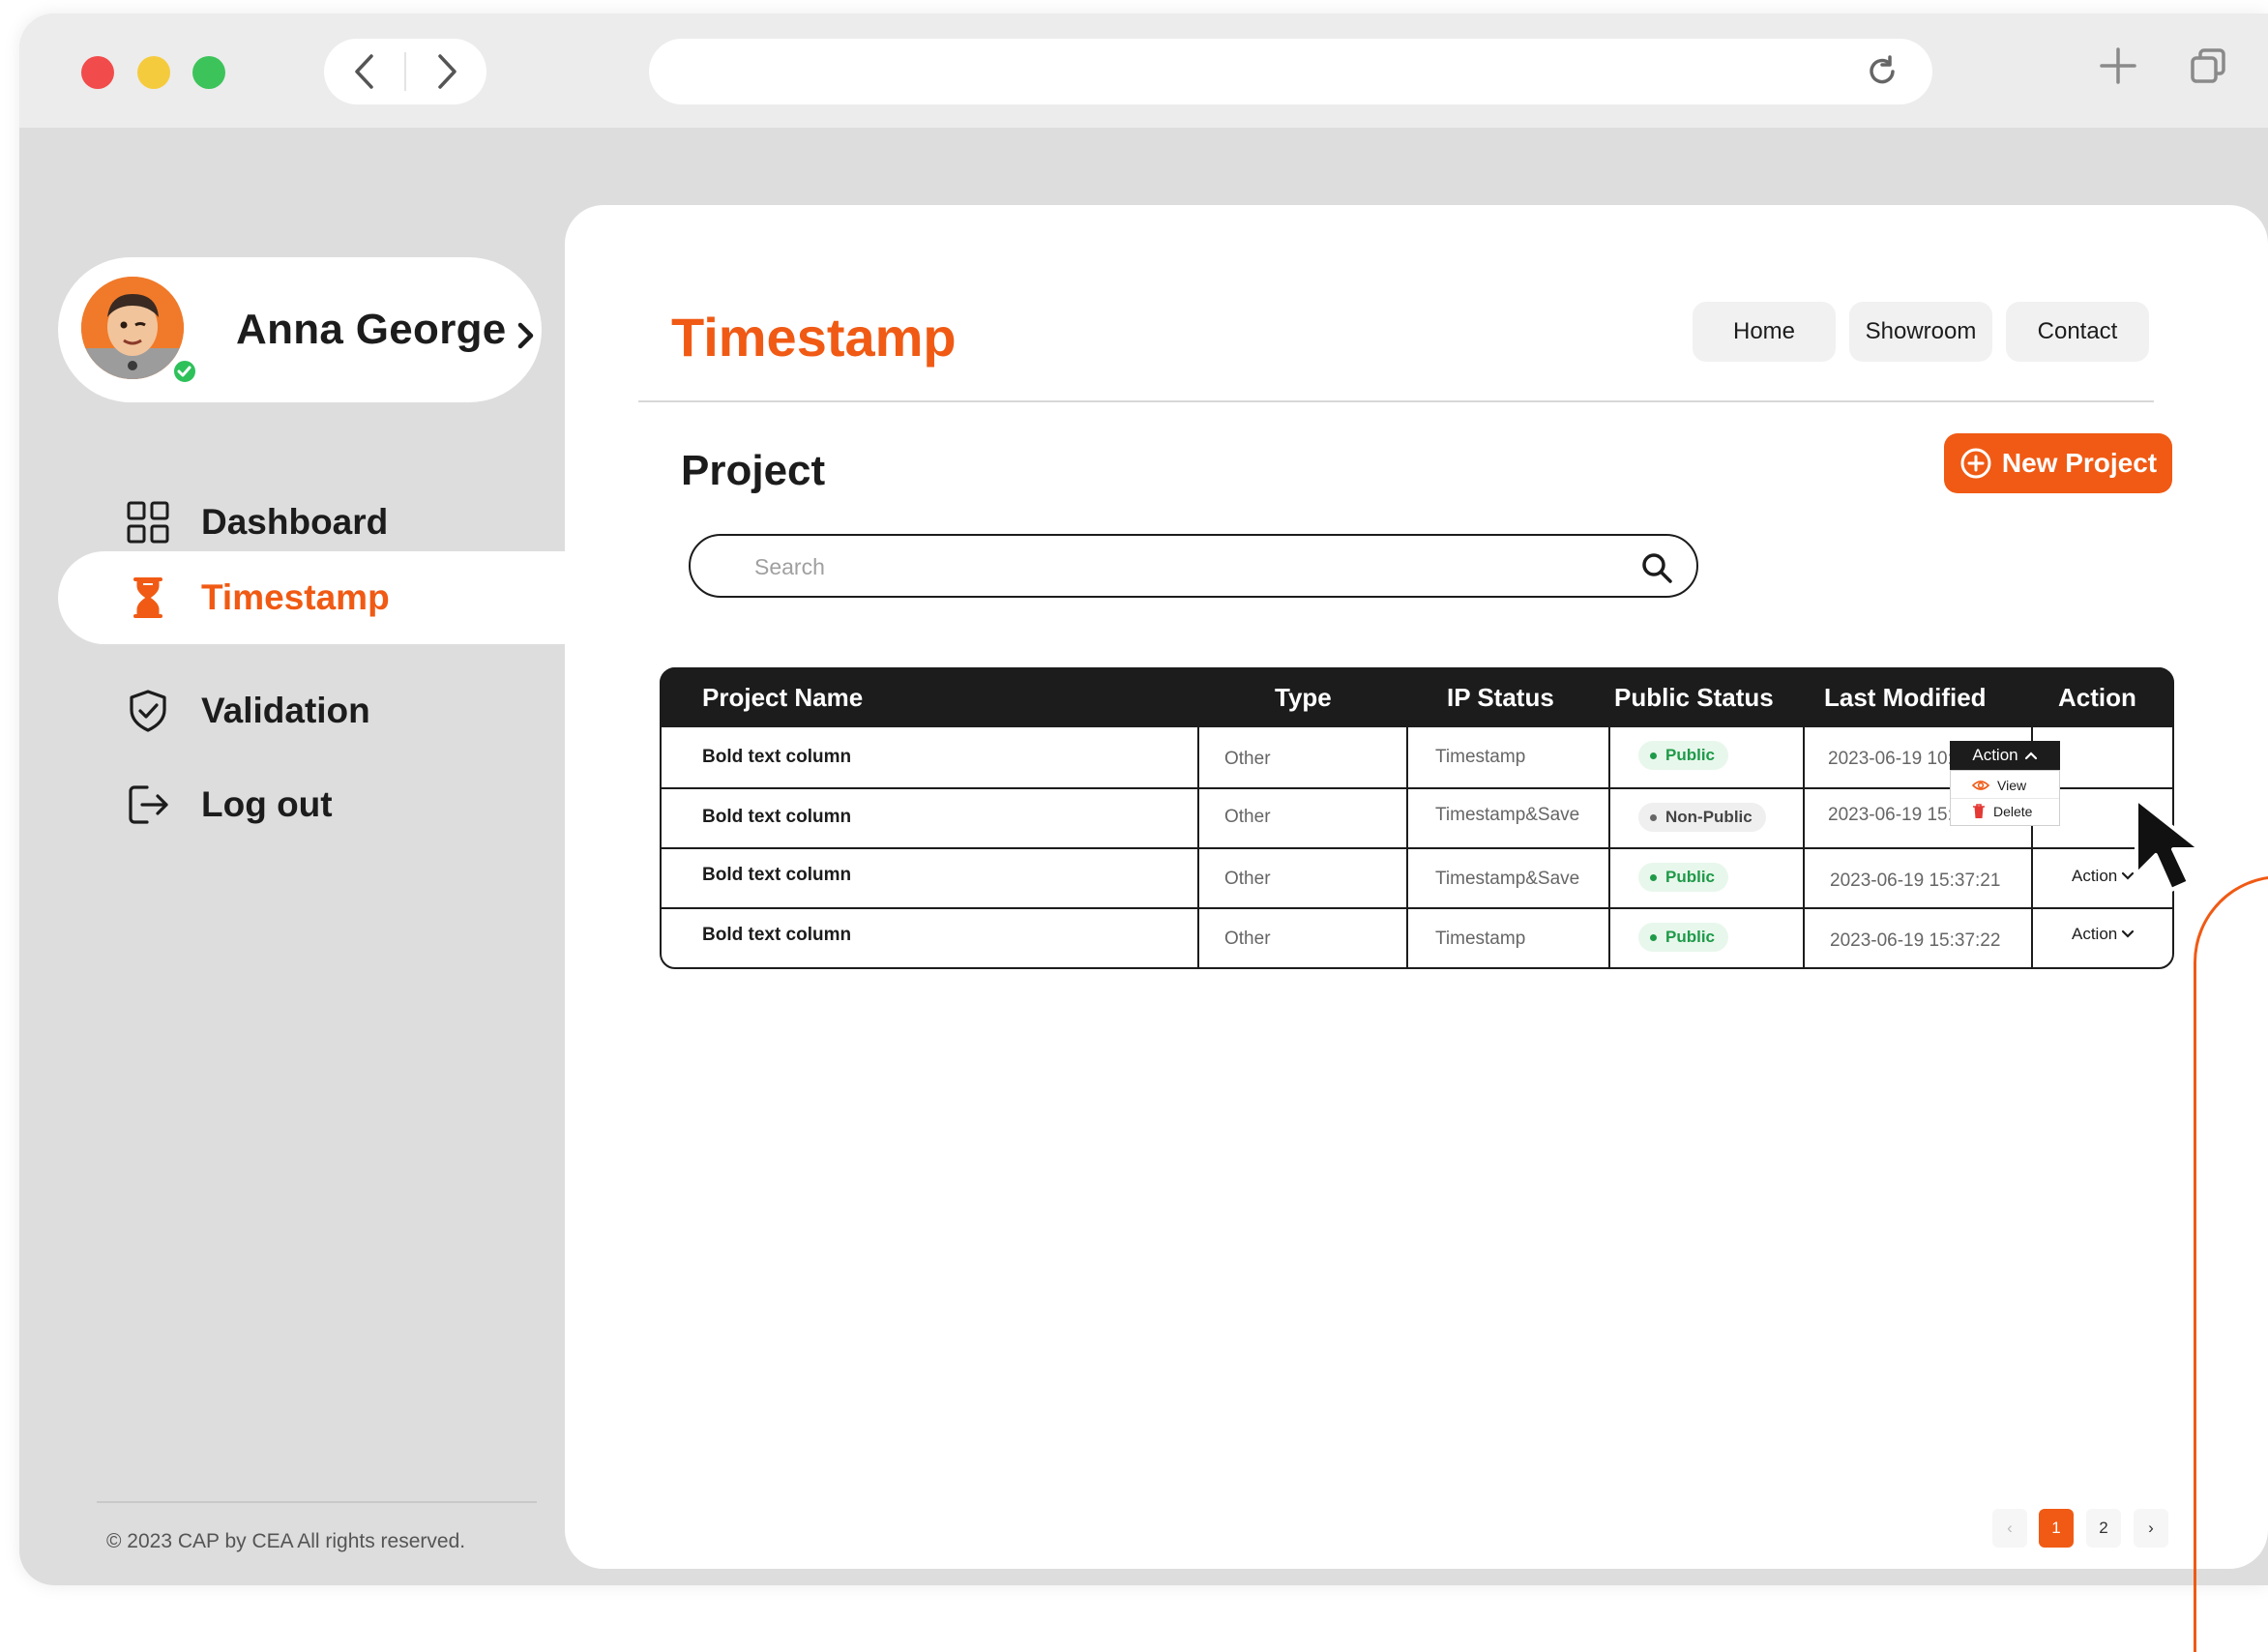 The height and width of the screenshot is (1652, 2268). I want to click on reload-icon, so click(1882, 71).